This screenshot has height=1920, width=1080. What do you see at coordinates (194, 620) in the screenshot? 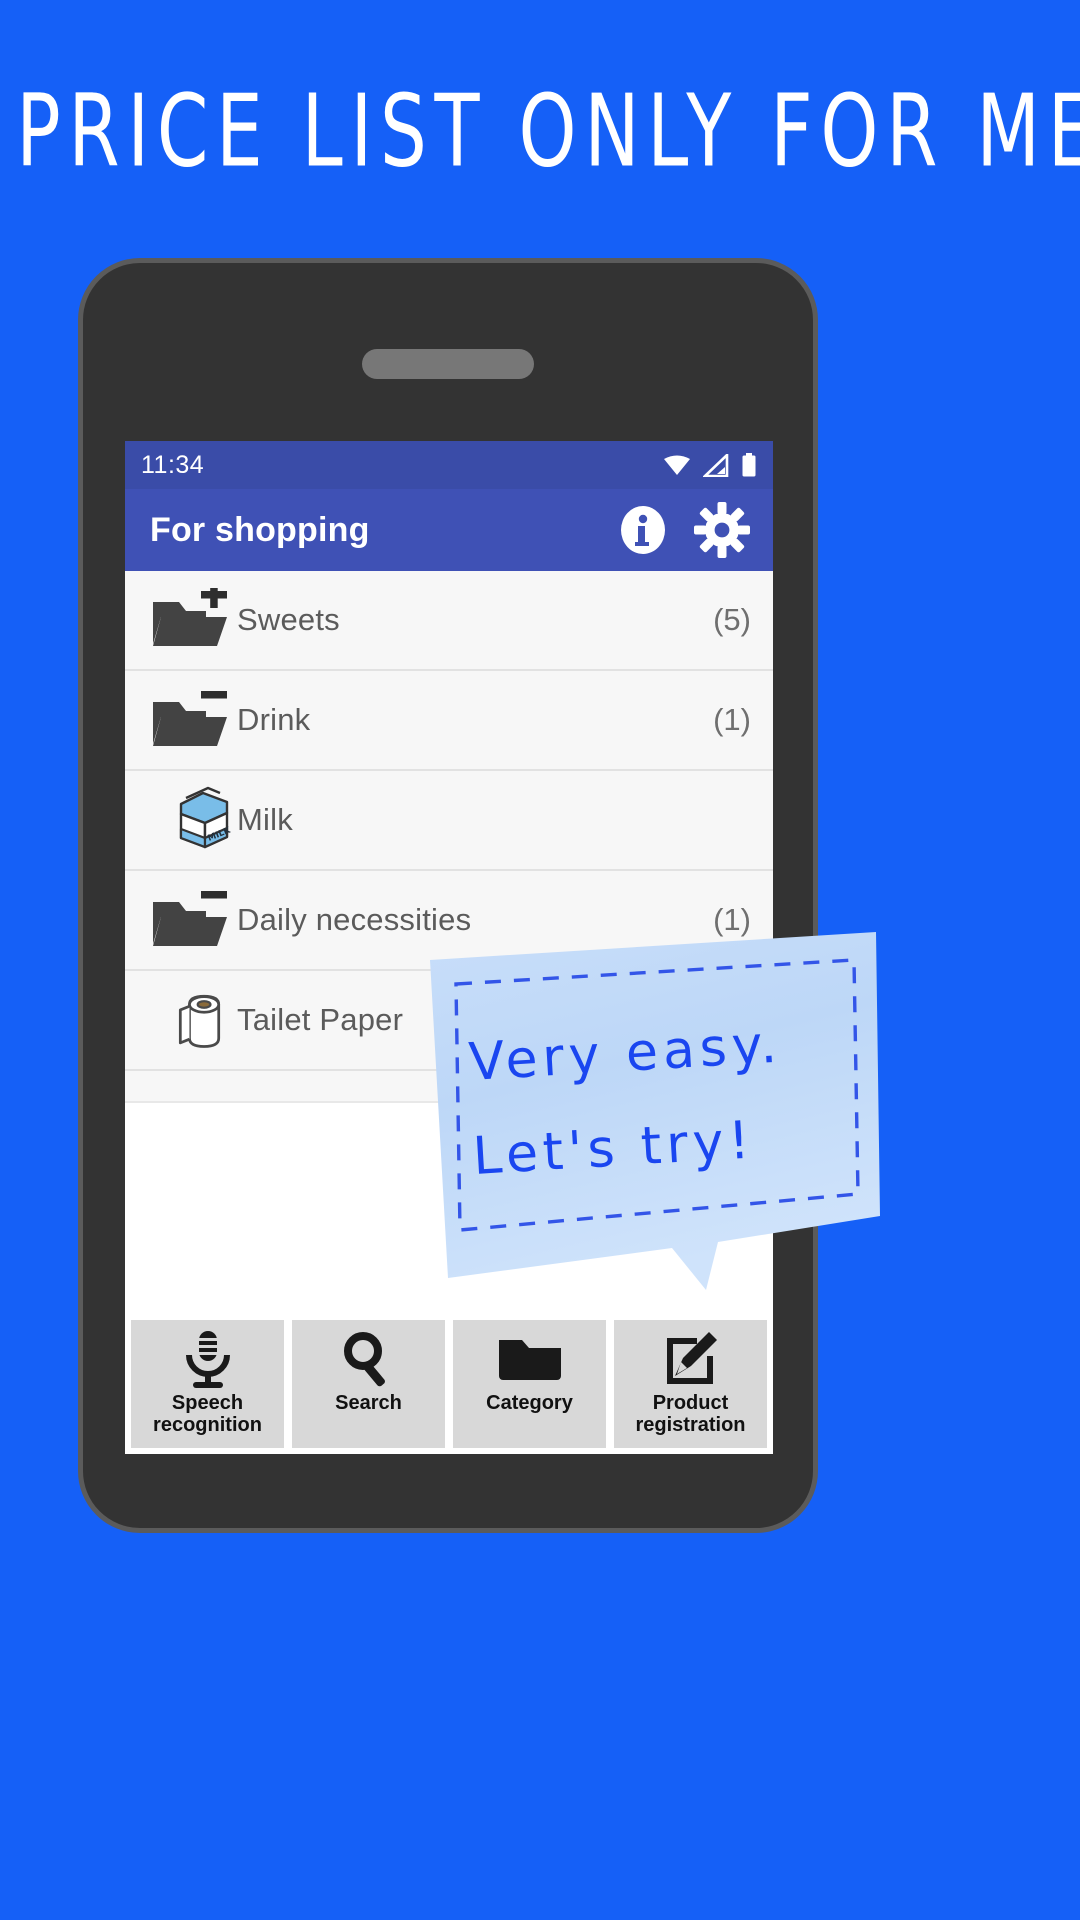
I see `folder-plus-icon` at bounding box center [194, 620].